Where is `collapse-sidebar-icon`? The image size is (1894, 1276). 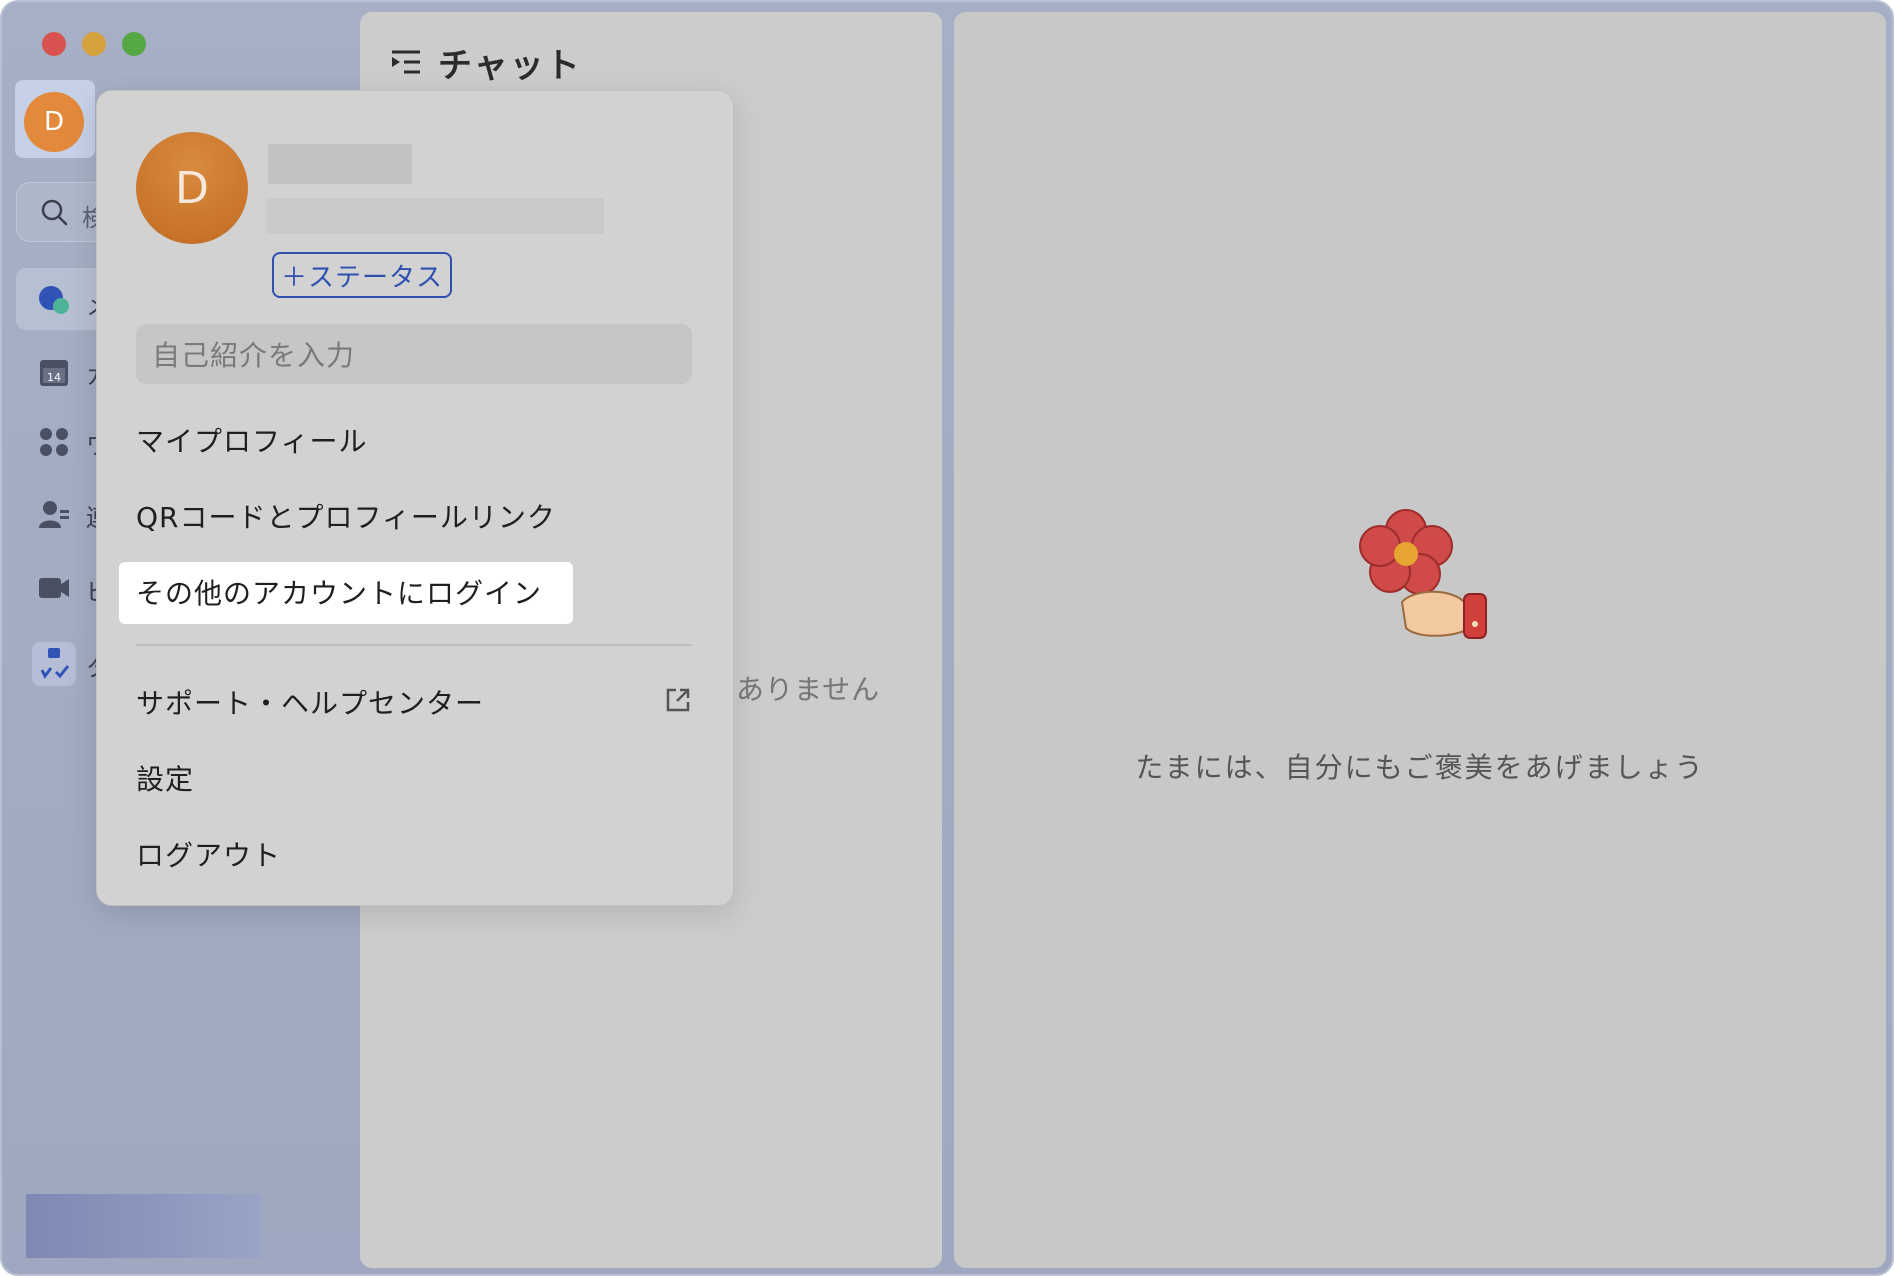
collapse-sidebar-icon is located at coordinates (406, 62).